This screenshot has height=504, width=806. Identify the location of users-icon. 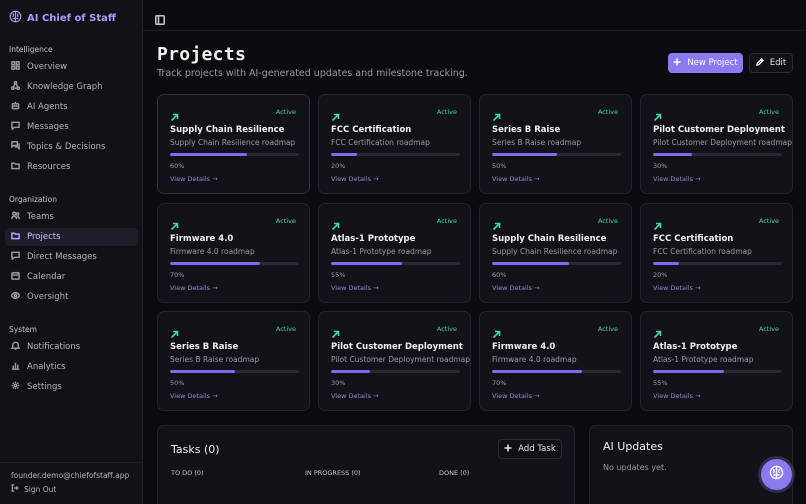
(15, 217).